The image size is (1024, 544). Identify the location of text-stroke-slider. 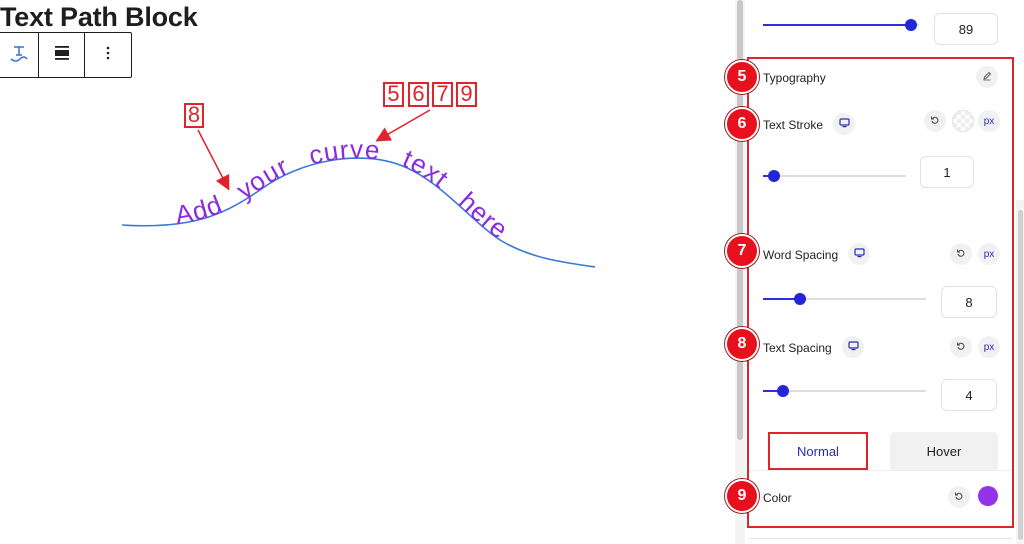
(834, 176).